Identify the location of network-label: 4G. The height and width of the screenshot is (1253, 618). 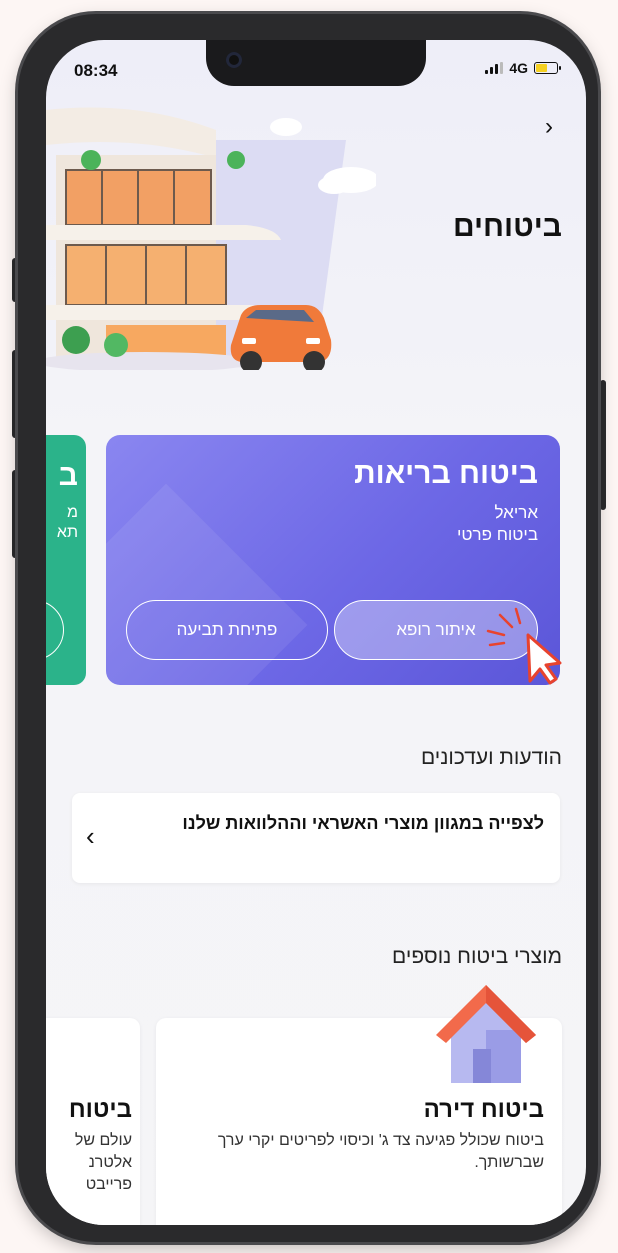
(518, 68).